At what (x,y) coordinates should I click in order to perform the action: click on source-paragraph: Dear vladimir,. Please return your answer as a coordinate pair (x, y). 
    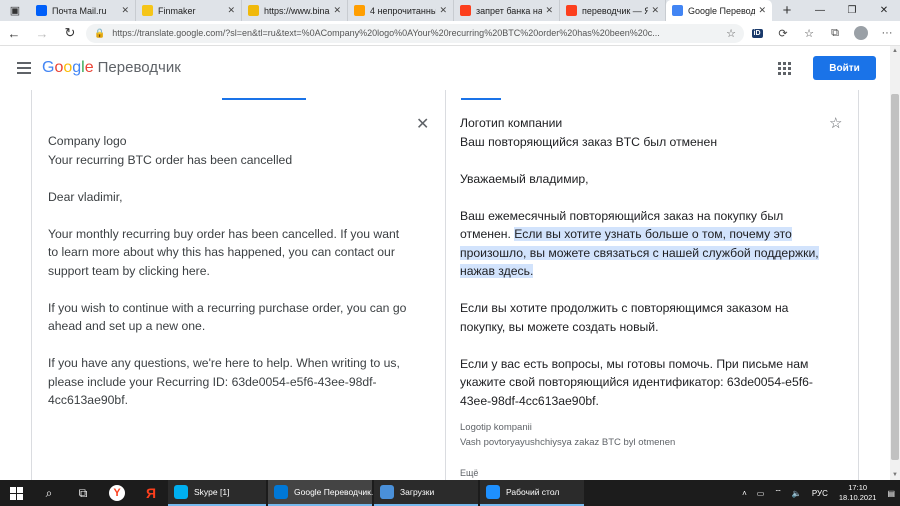
    Looking at the image, I should click on (228, 197).